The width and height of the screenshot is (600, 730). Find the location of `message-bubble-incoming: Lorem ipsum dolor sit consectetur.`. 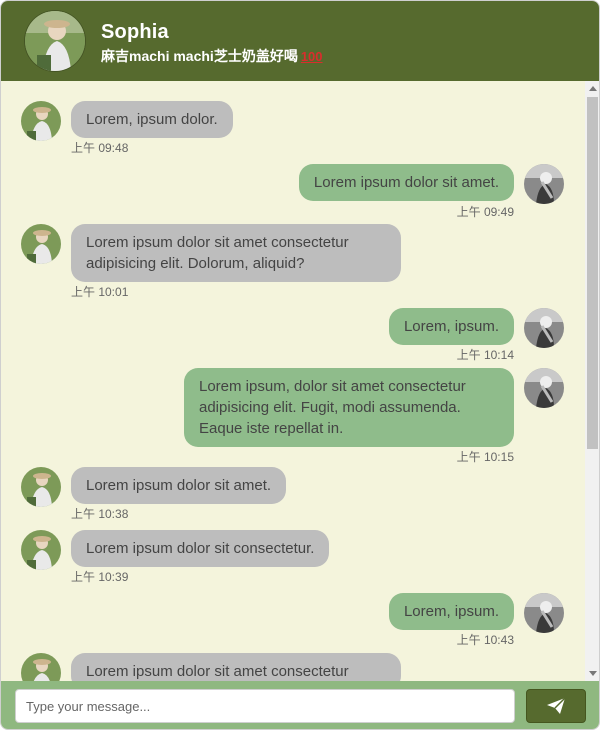

message-bubble-incoming: Lorem ipsum dolor sit consectetur. is located at coordinates (200, 548).